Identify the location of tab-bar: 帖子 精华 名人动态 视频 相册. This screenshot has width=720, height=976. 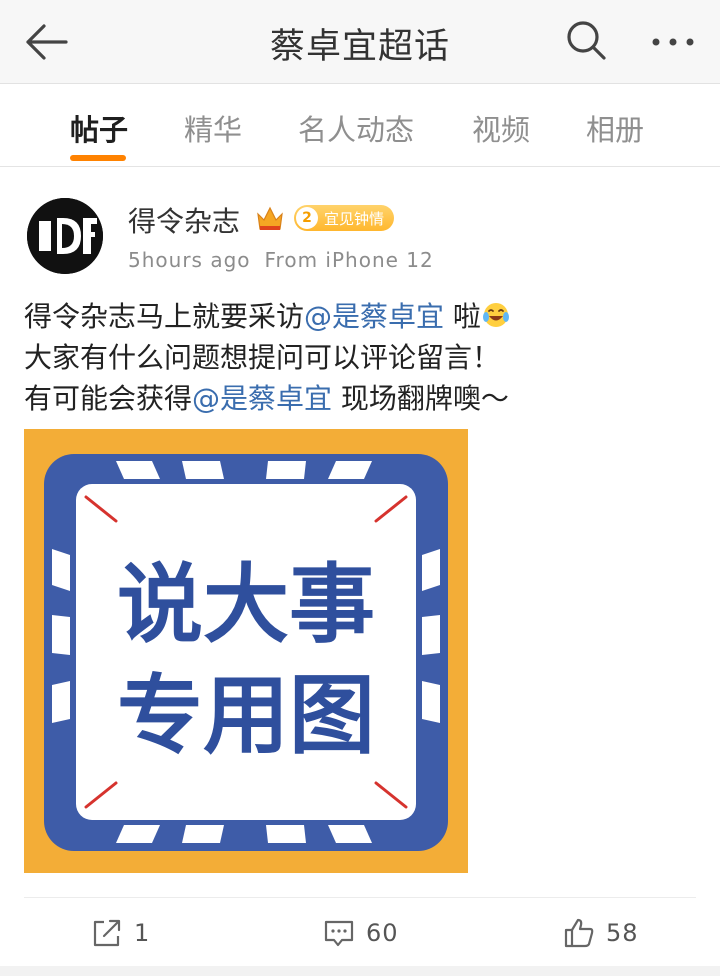
(360, 126).